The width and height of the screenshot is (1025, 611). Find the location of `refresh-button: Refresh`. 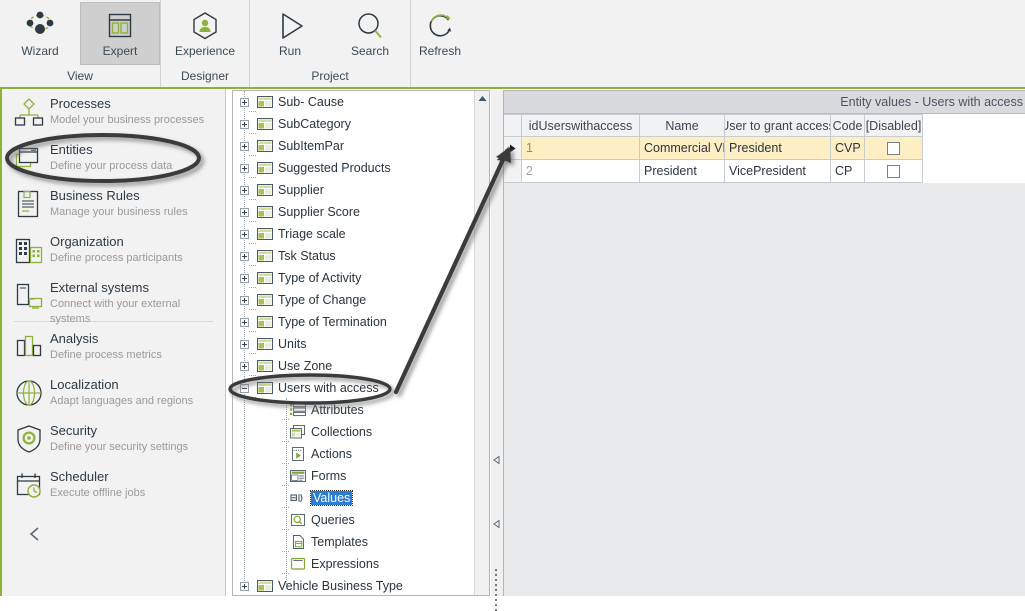

refresh-button: Refresh is located at coordinates (440, 33).